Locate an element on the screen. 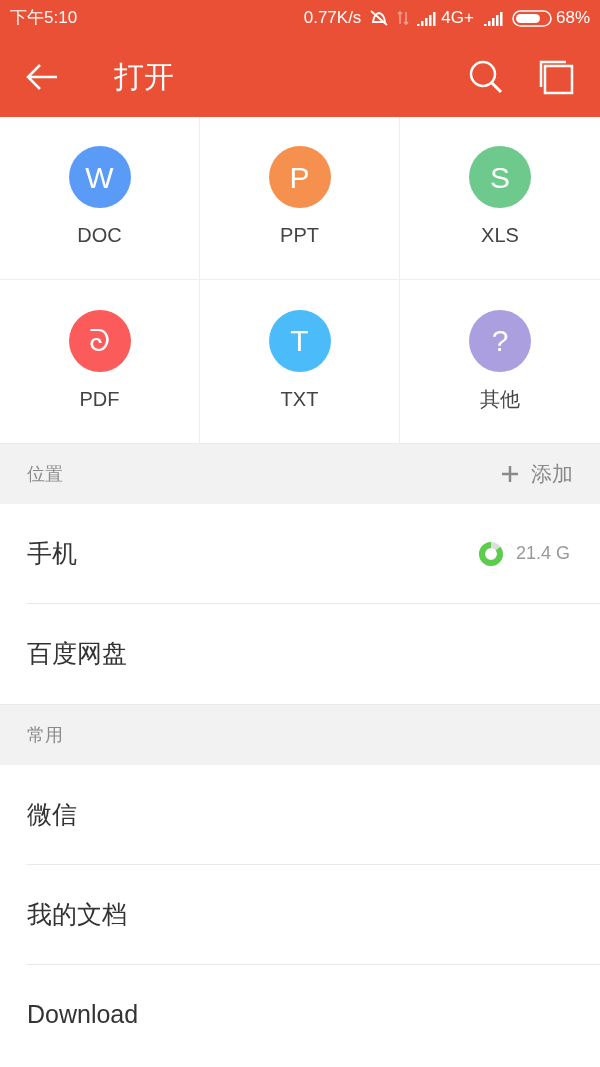 The height and width of the screenshot is (1067, 600). file-type-tile: P PPT is located at coordinates (300, 198).